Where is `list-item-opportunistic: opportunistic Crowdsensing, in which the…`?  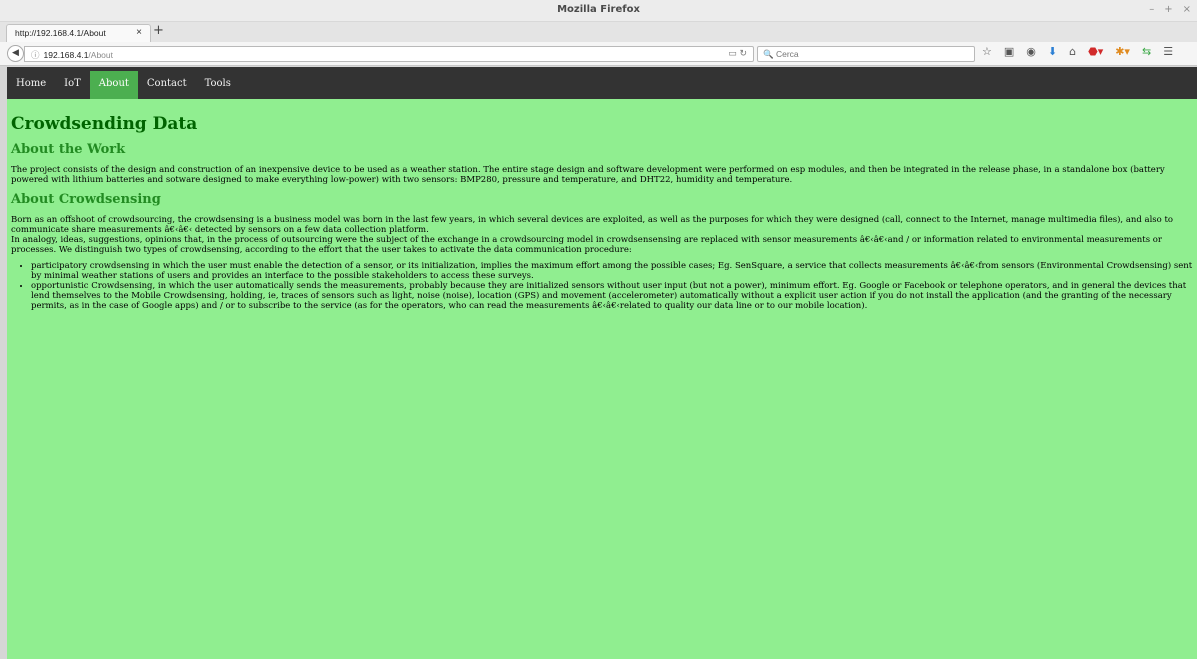 list-item-opportunistic: opportunistic Crowdsensing, in which the… is located at coordinates (612, 296).